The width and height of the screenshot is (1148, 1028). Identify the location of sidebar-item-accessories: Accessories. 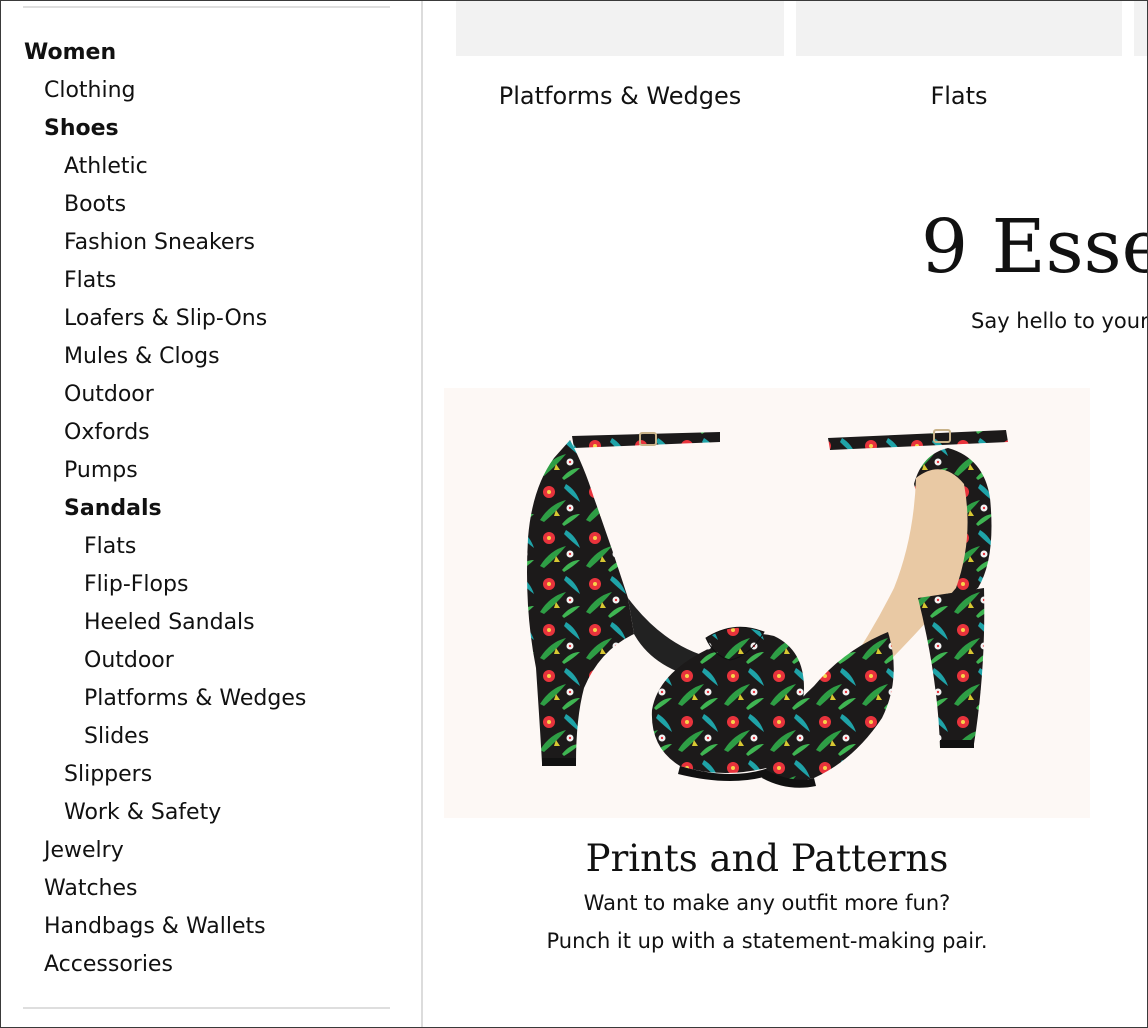
(153, 965).